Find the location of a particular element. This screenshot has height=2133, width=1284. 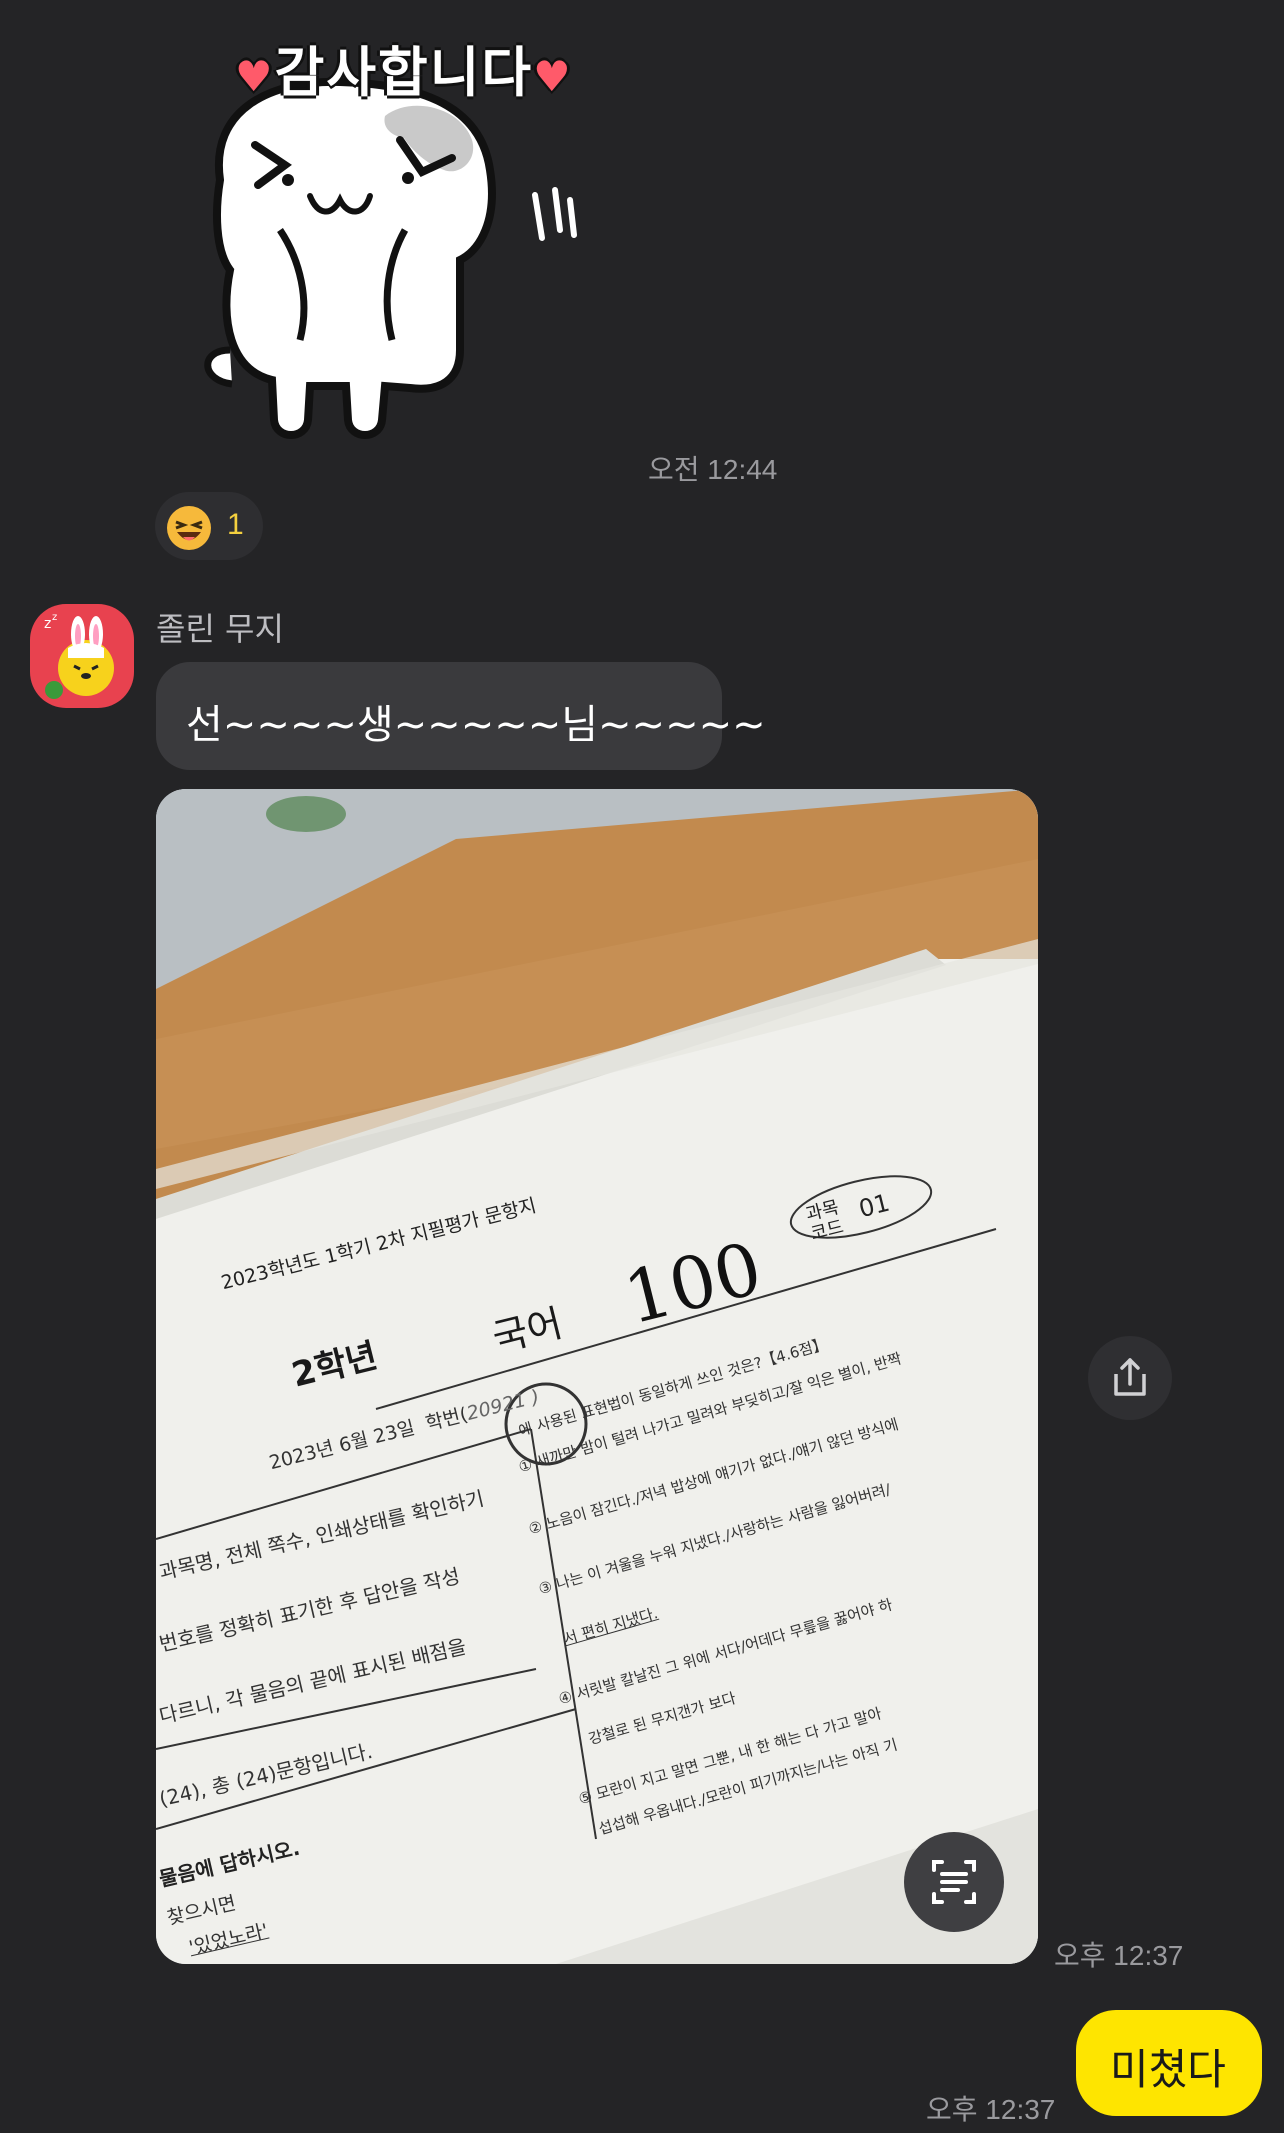

sender-name: 졸린 무지 is located at coordinates (220, 629).